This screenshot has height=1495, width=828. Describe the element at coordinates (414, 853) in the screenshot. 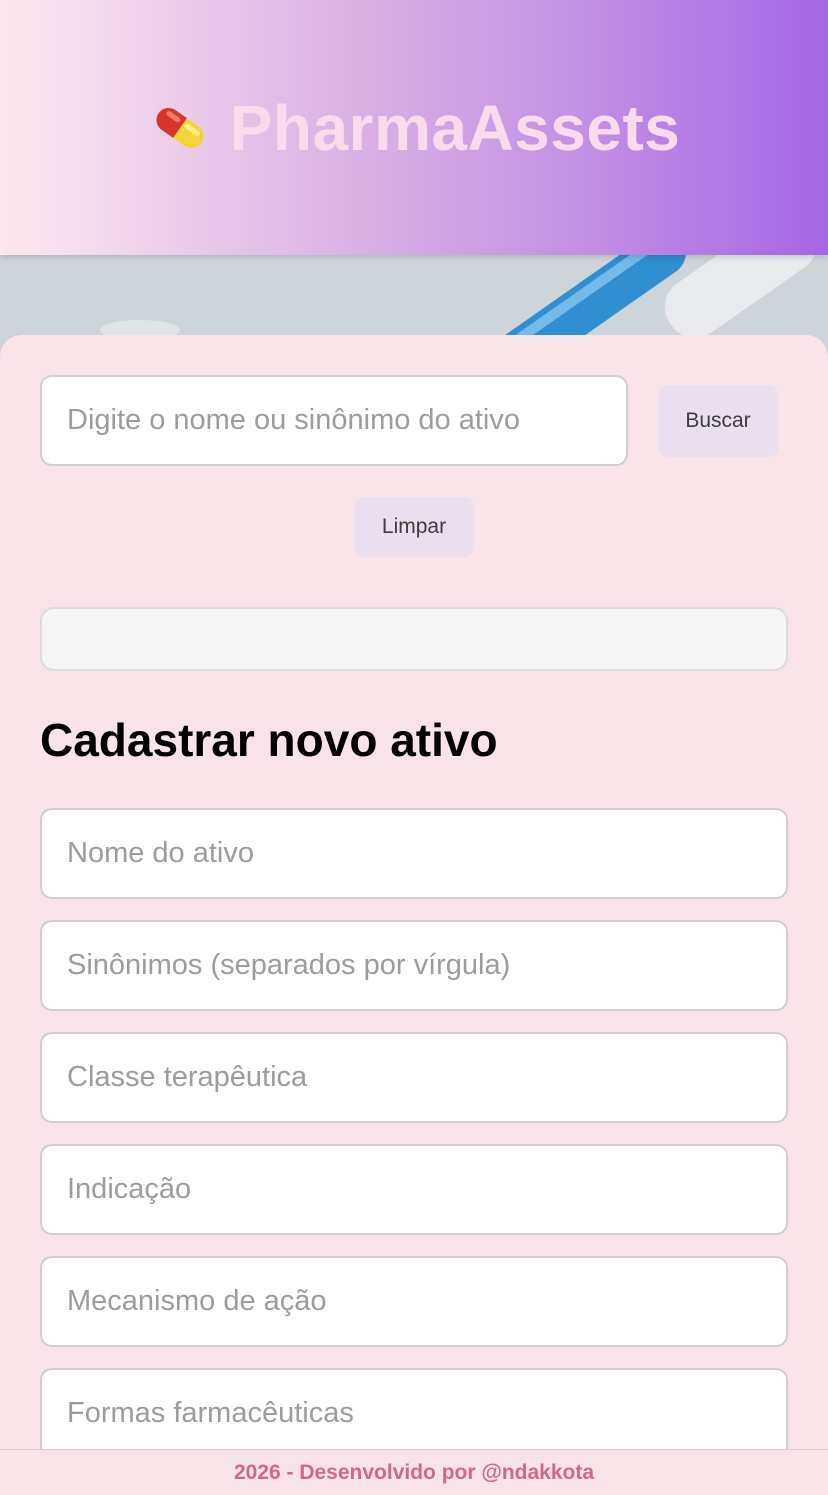

I see `asset-name-field` at that location.